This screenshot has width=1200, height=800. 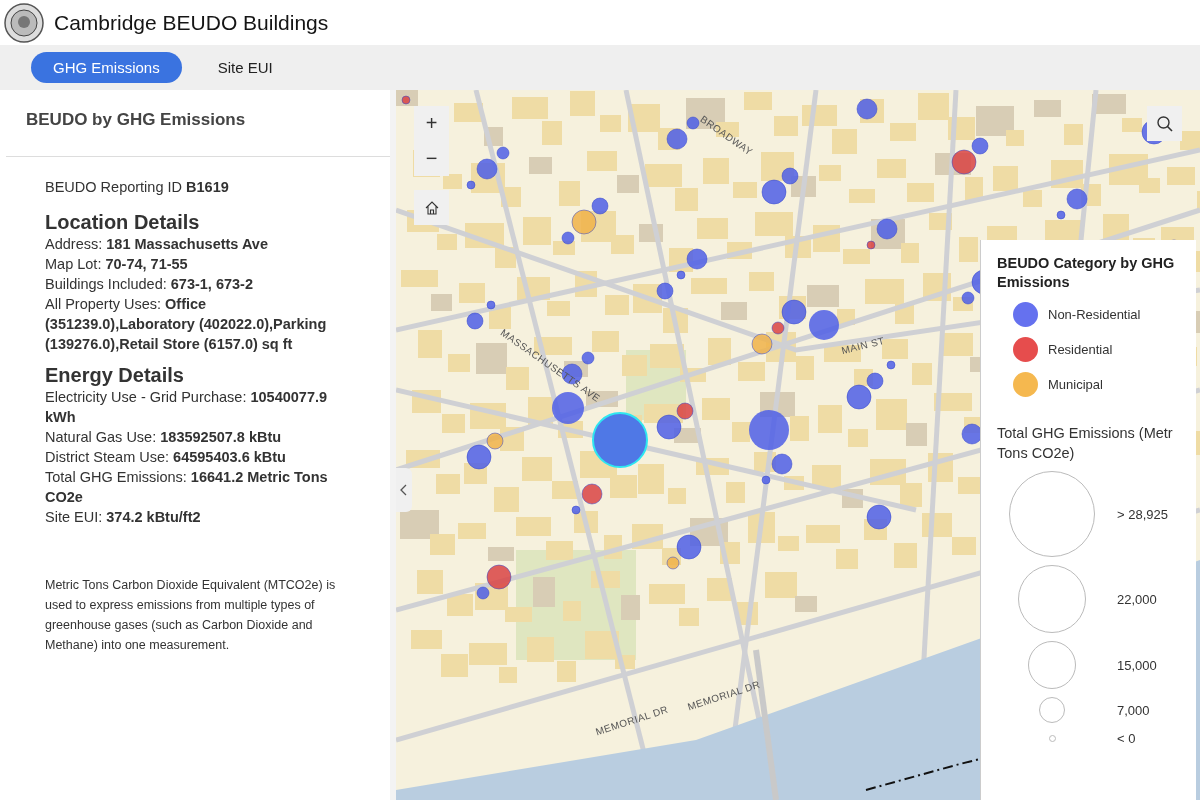 I want to click on section-heading: Energy Details, so click(x=115, y=375).